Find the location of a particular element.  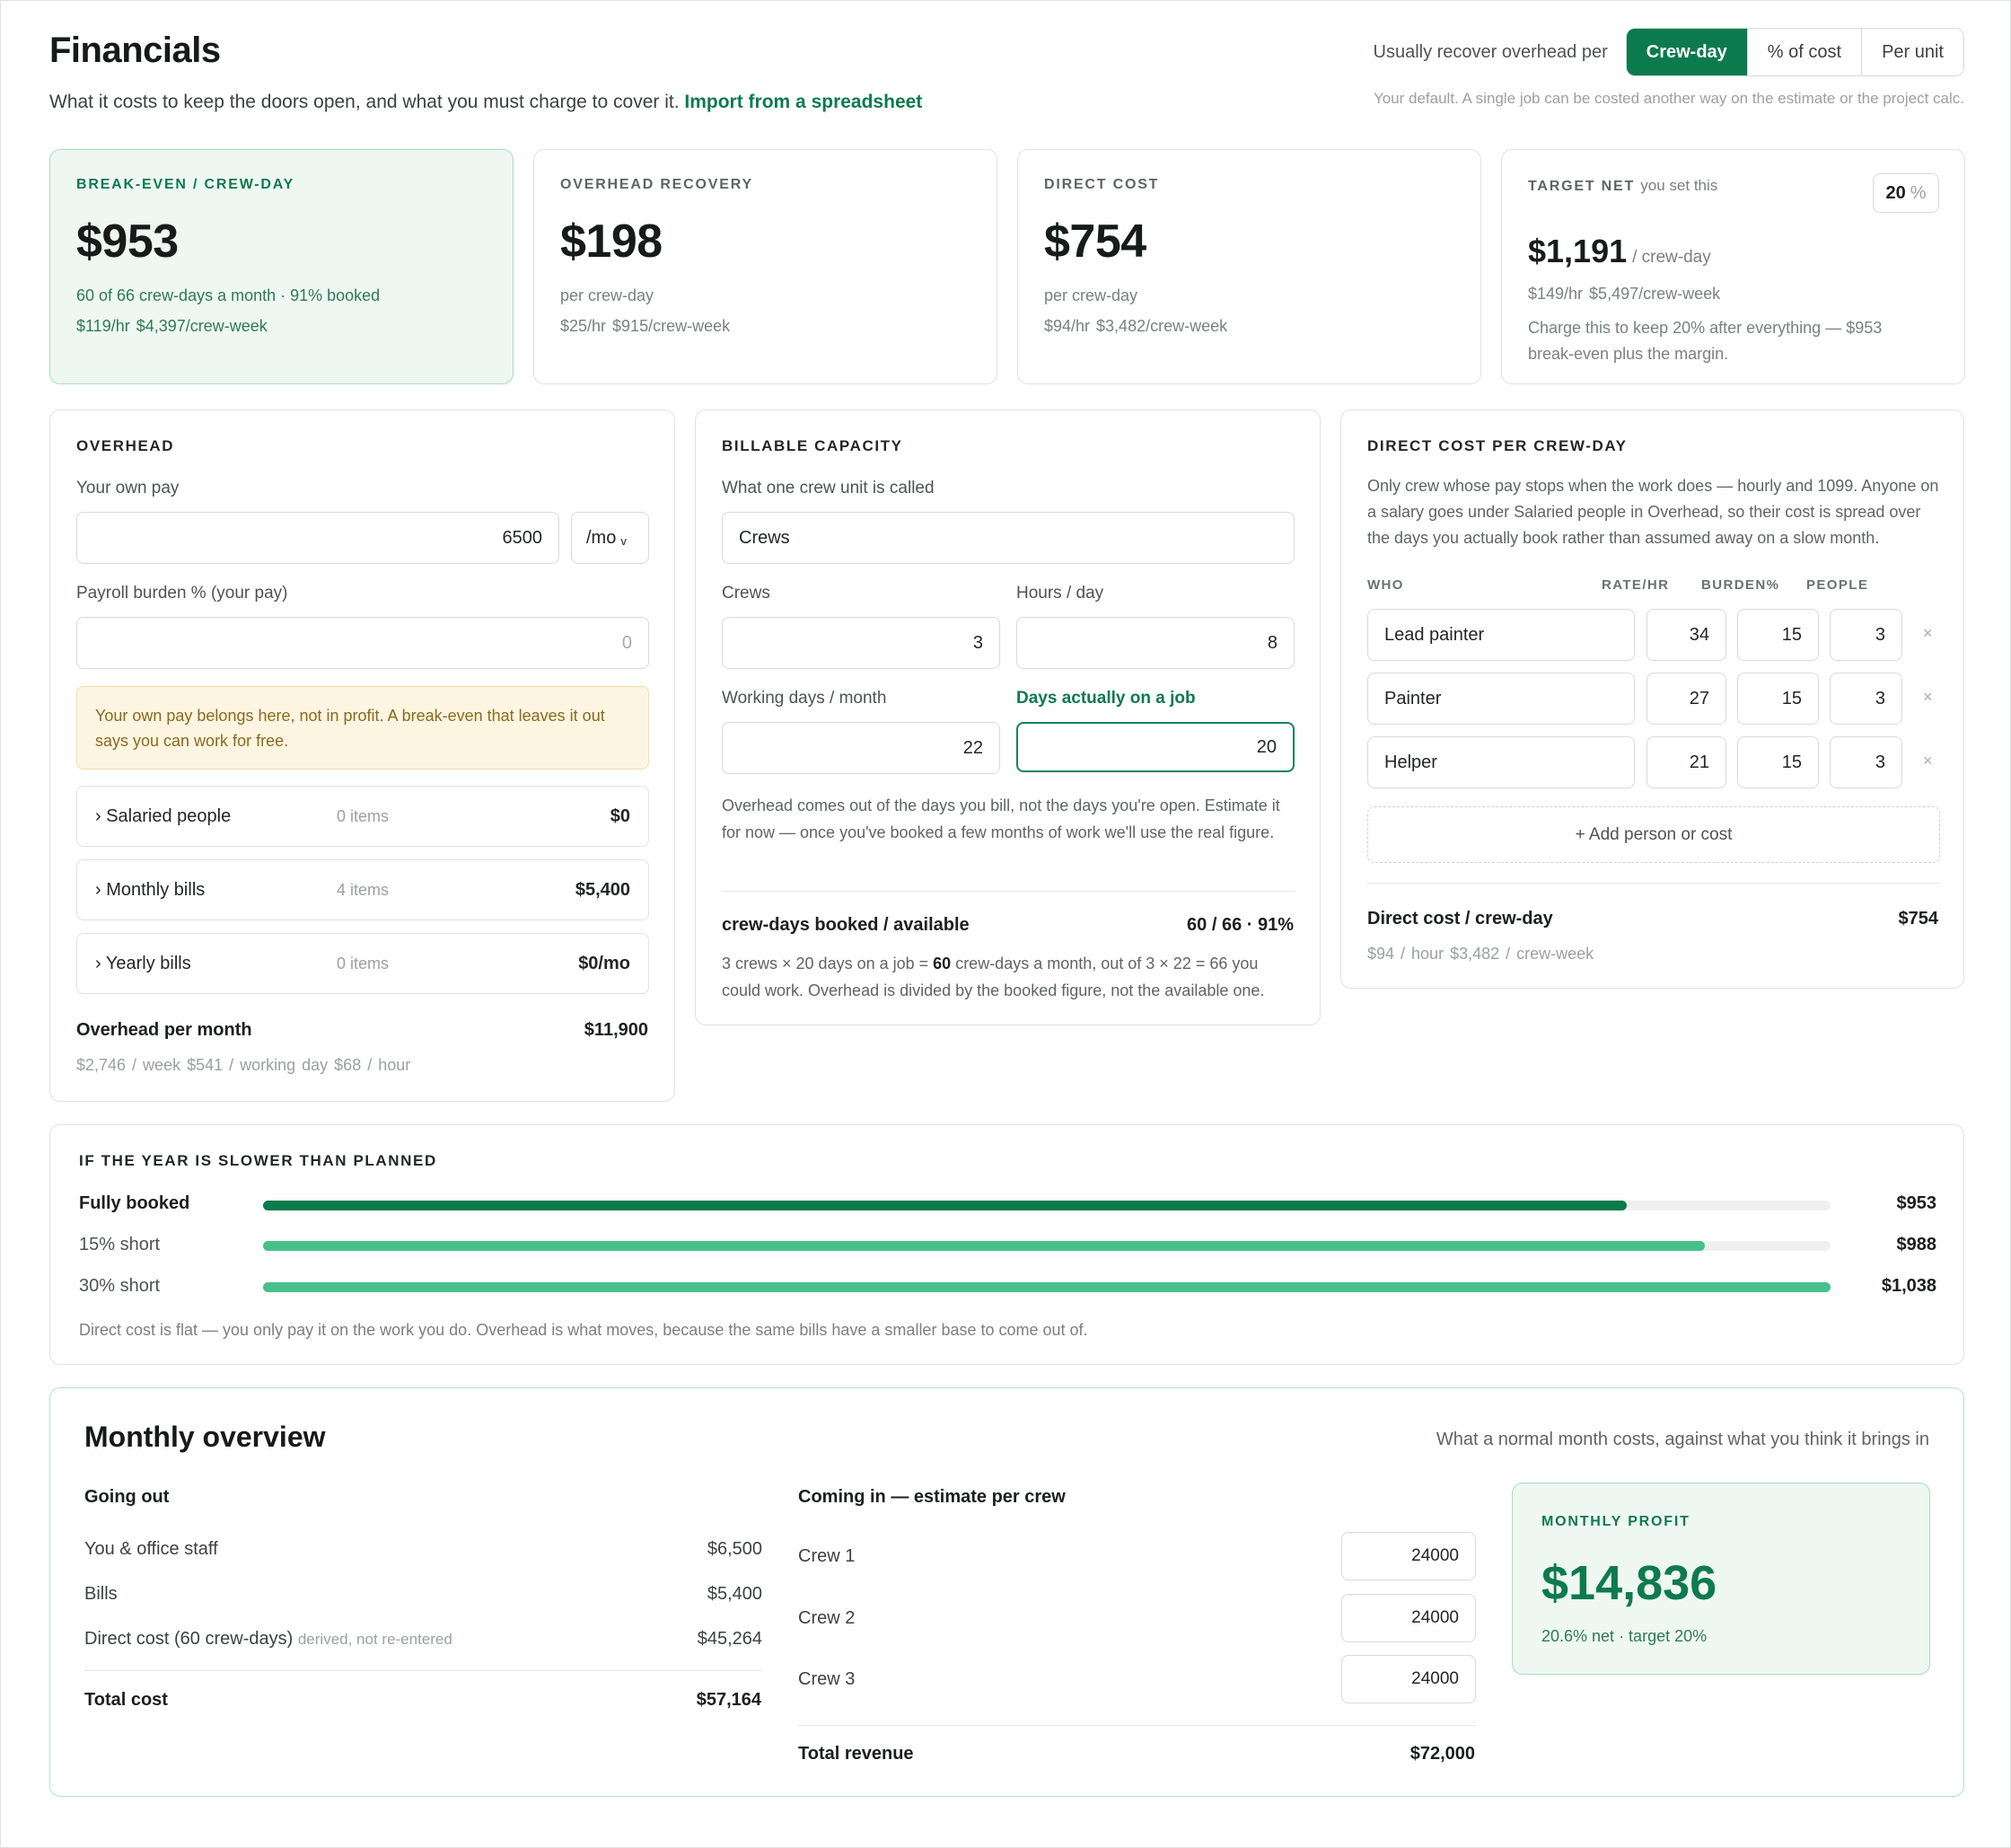

kpi-line2: $119/hr $4,397/crew-week is located at coordinates (172, 326).